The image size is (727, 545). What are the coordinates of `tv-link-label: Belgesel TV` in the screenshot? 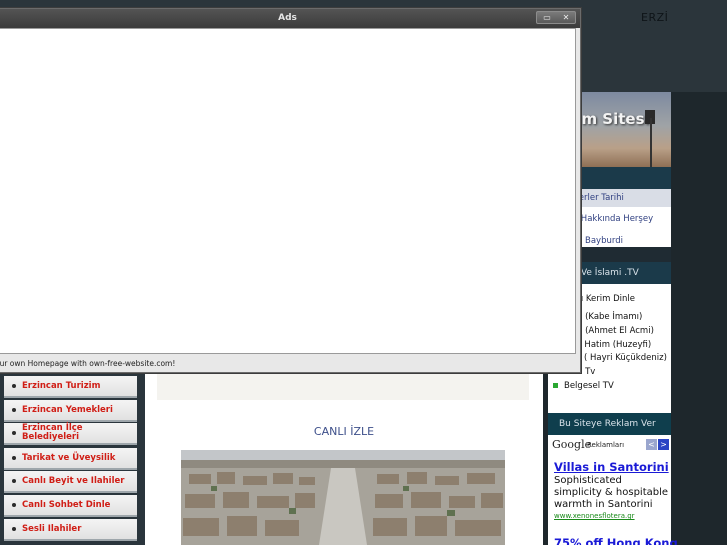 It's located at (589, 386).